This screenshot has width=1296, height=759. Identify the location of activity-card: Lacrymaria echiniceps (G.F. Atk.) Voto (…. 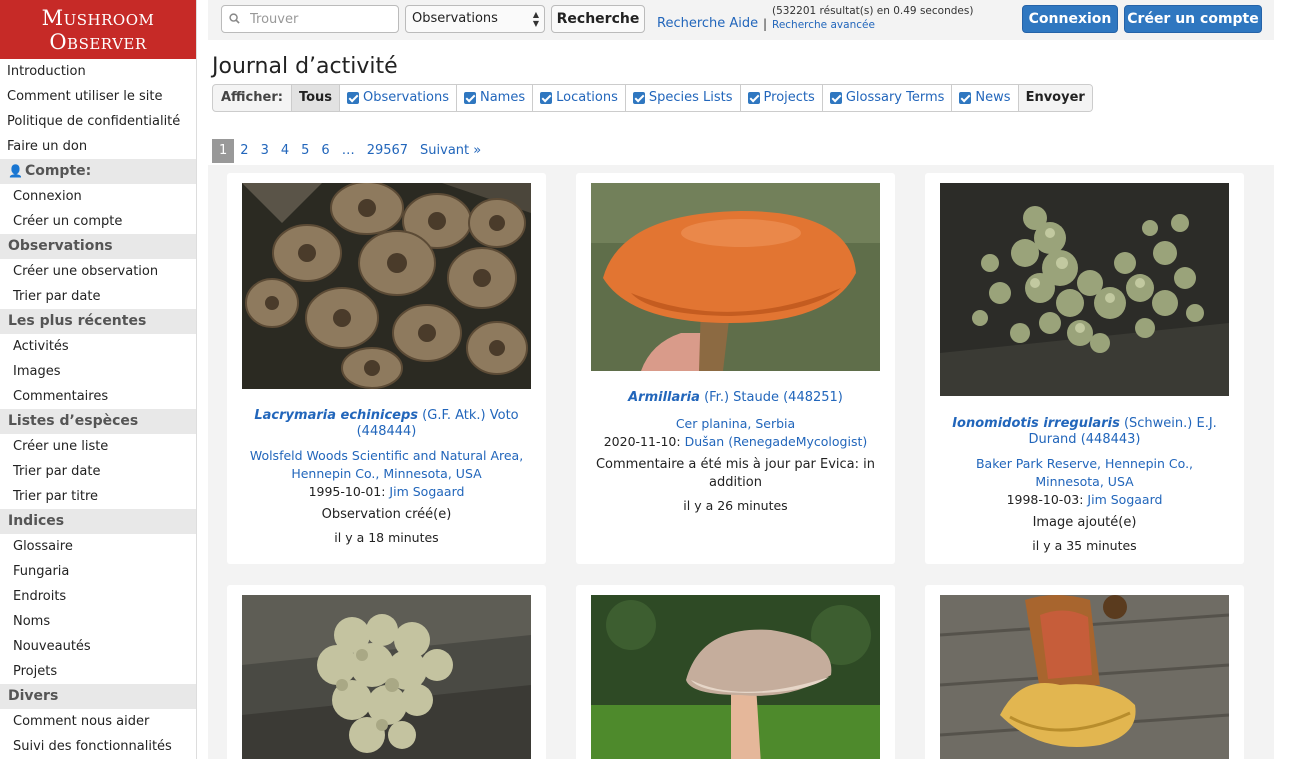
(386, 368).